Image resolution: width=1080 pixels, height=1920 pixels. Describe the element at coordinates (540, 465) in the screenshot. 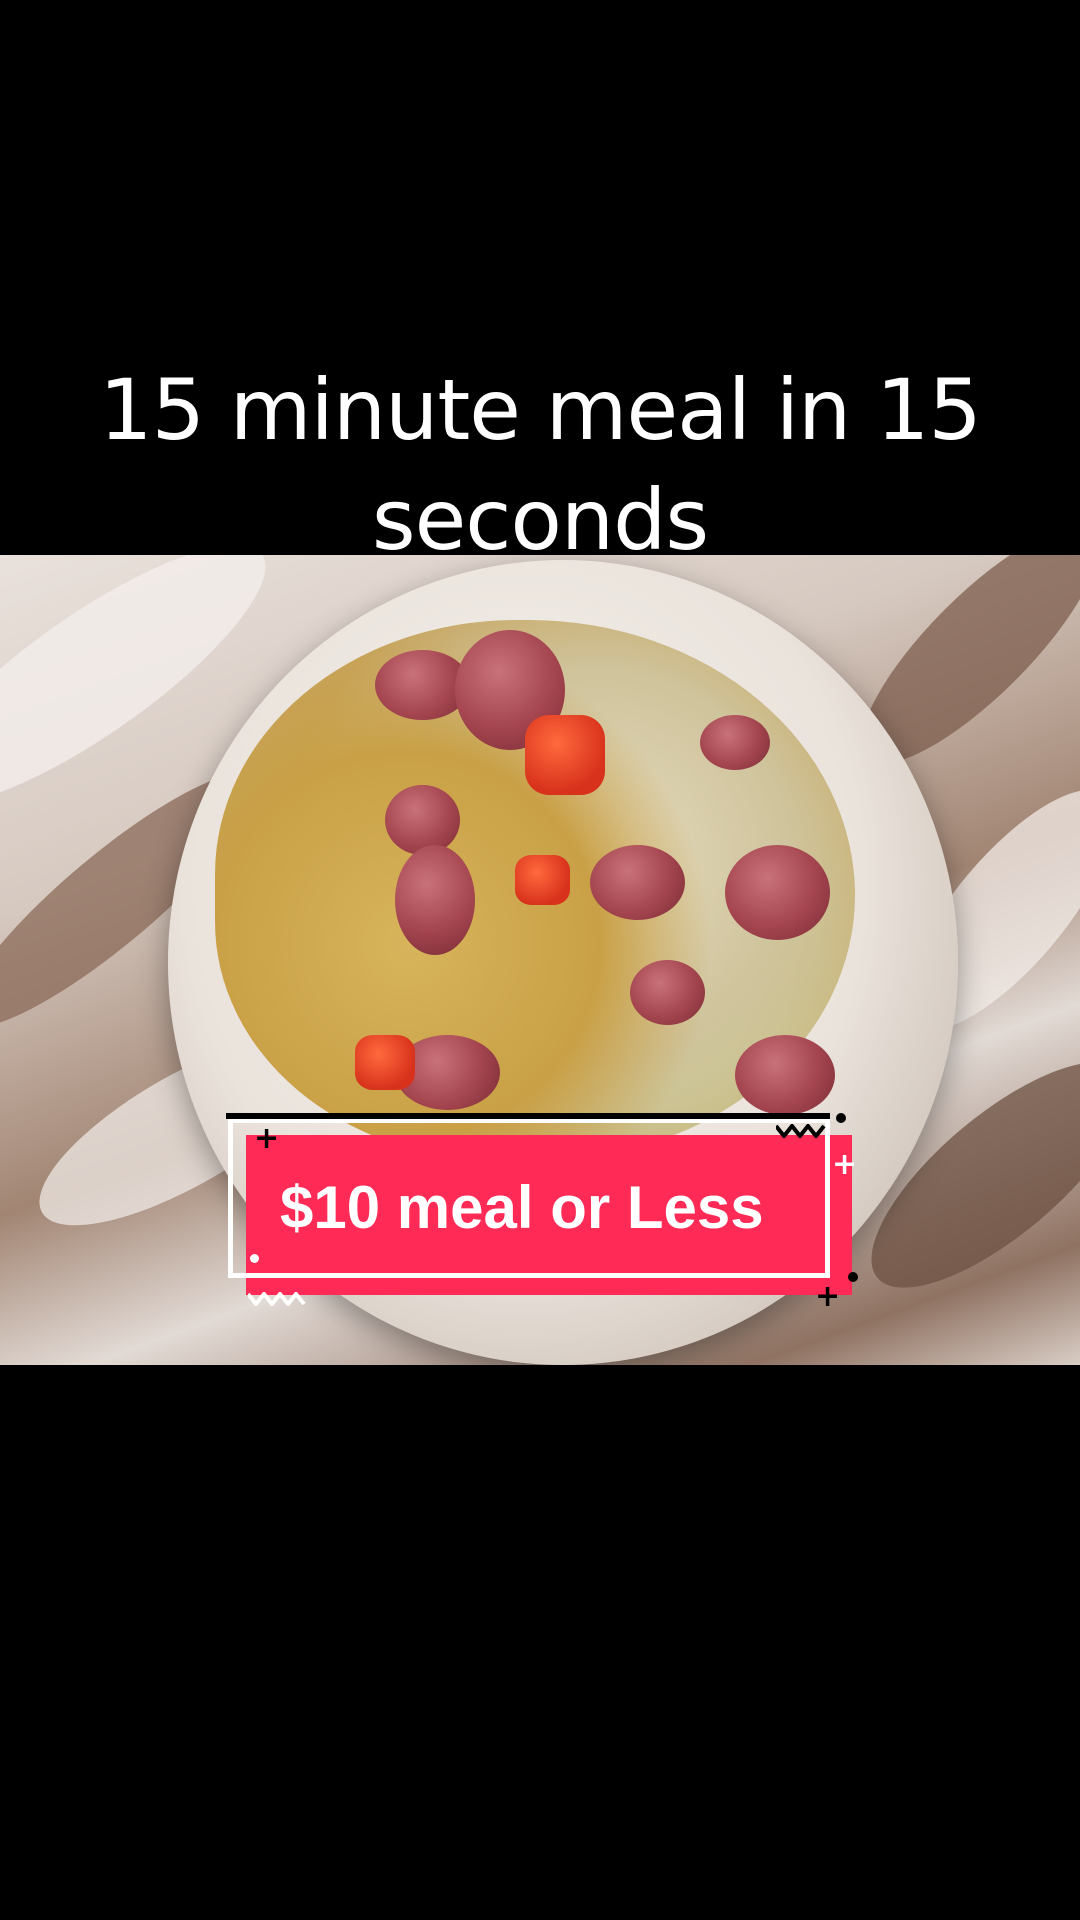

I see `caption-title: 15 minute meal in 15 seconds` at that location.